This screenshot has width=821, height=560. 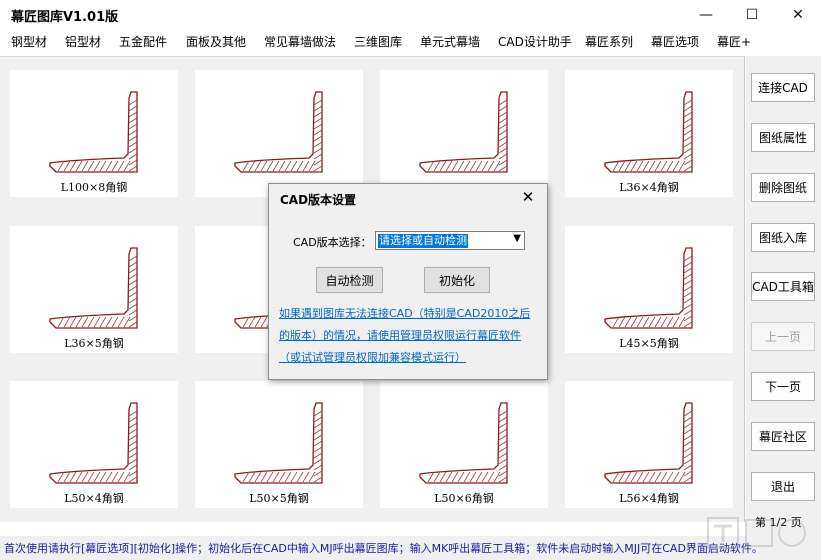 What do you see at coordinates (29, 41) in the screenshot?
I see `menu-steel: 钢型材` at bounding box center [29, 41].